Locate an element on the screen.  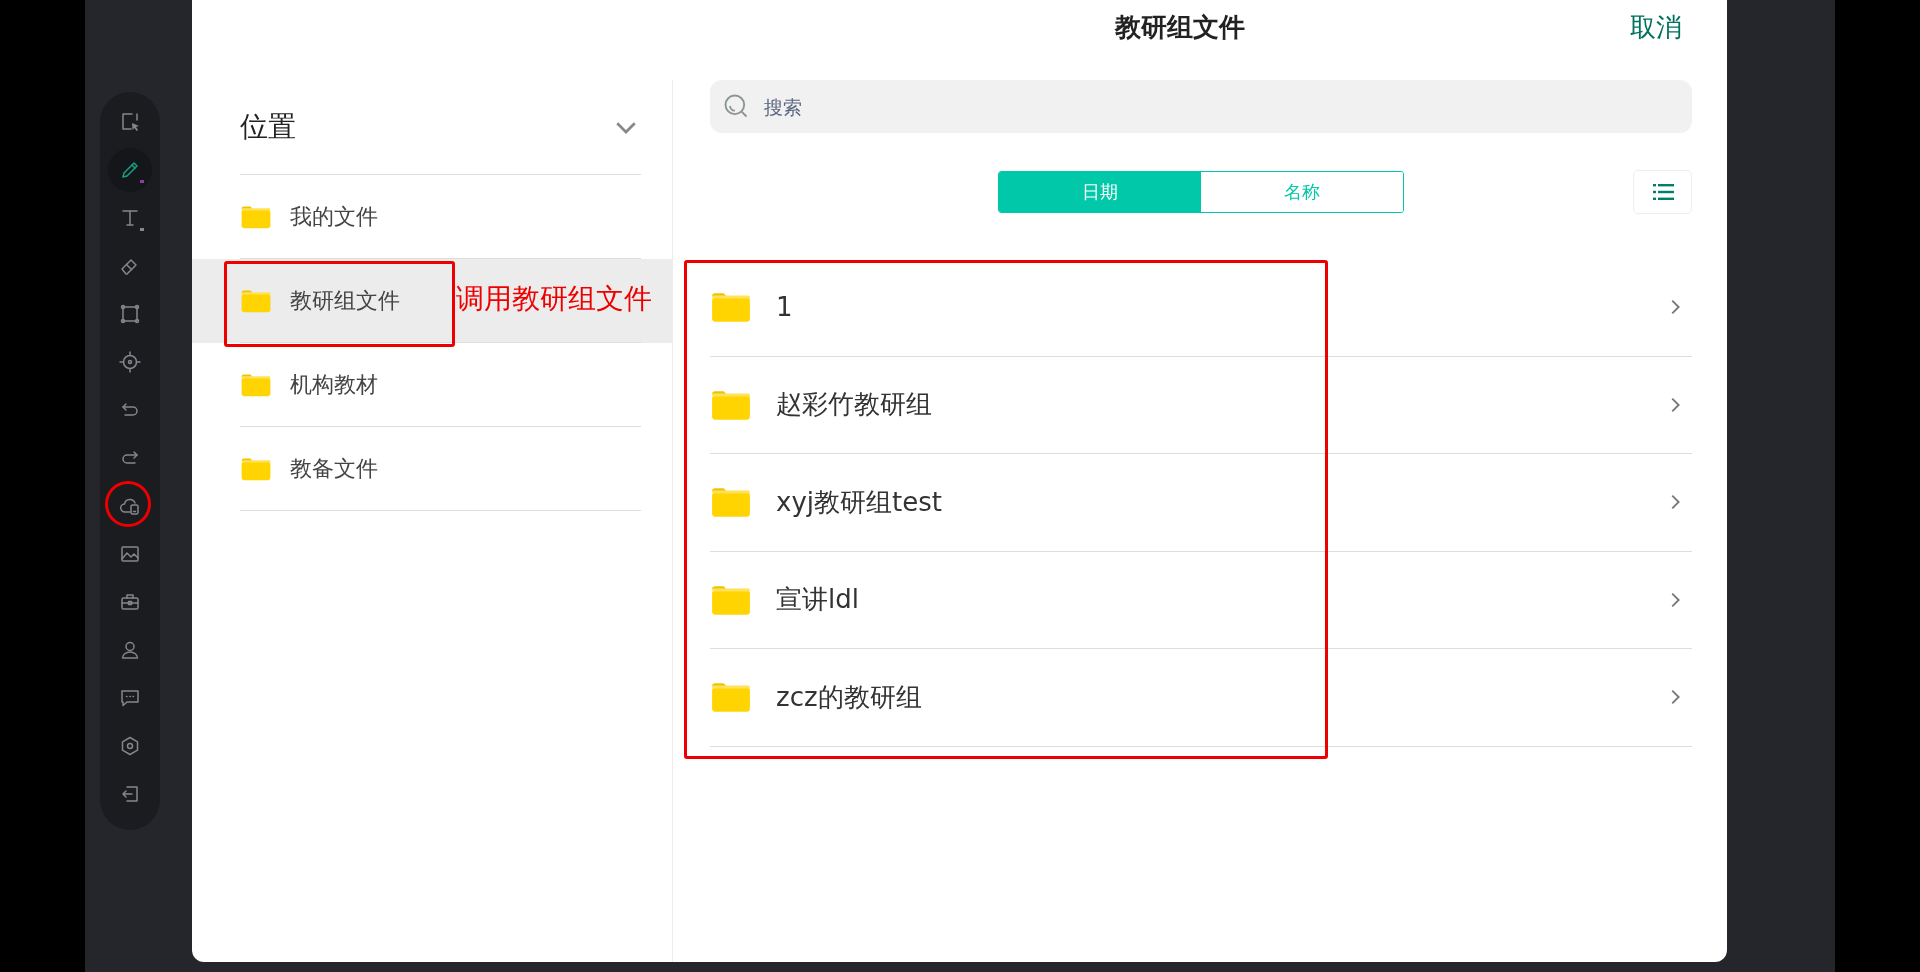
highlight-circle is located at coordinates (128, 504).